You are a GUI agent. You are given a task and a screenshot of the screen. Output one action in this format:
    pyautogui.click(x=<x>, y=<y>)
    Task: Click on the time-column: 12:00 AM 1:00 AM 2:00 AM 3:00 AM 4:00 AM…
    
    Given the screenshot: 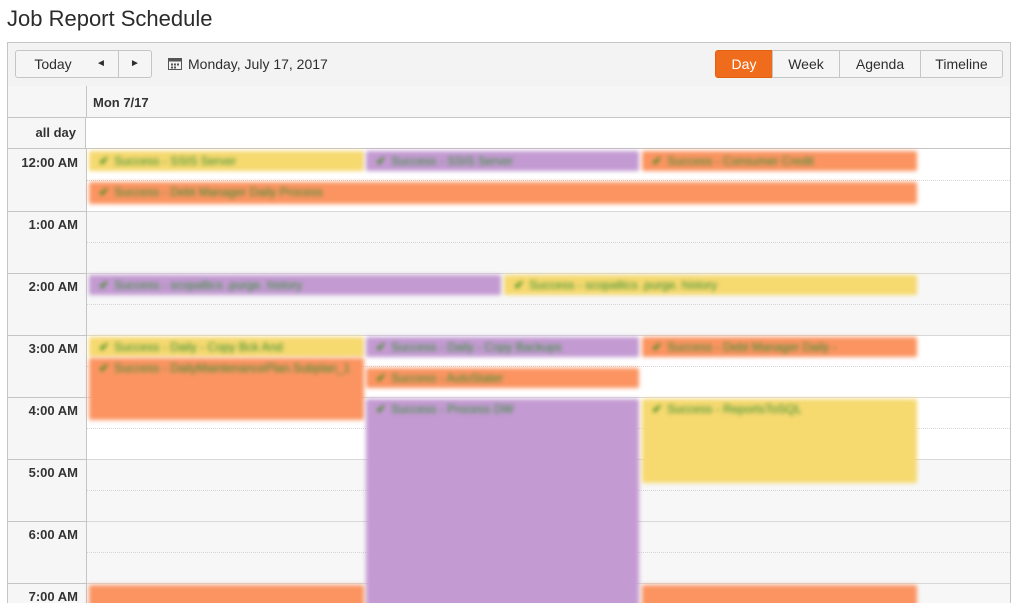 What is the action you would take?
    pyautogui.click(x=47, y=376)
    